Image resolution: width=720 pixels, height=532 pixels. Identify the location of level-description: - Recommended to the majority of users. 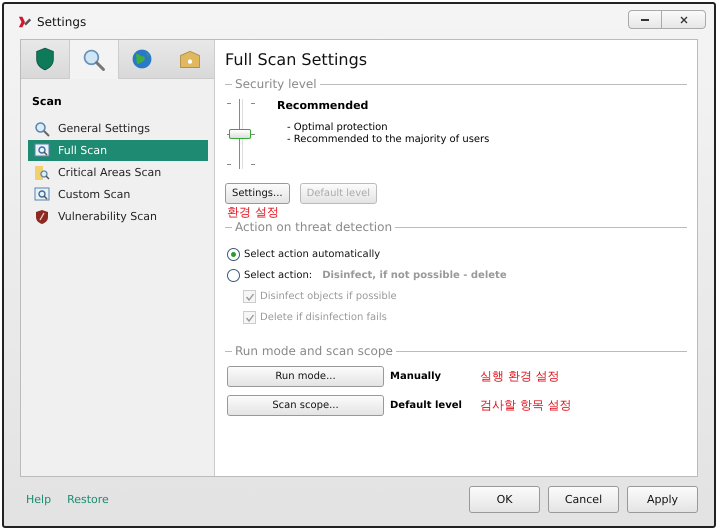
(388, 140).